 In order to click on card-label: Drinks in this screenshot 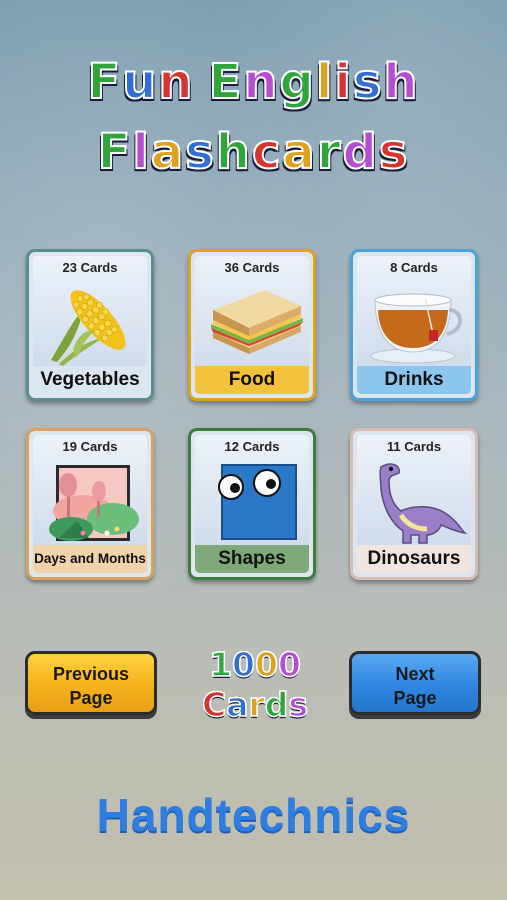, I will do `click(414, 380)`.